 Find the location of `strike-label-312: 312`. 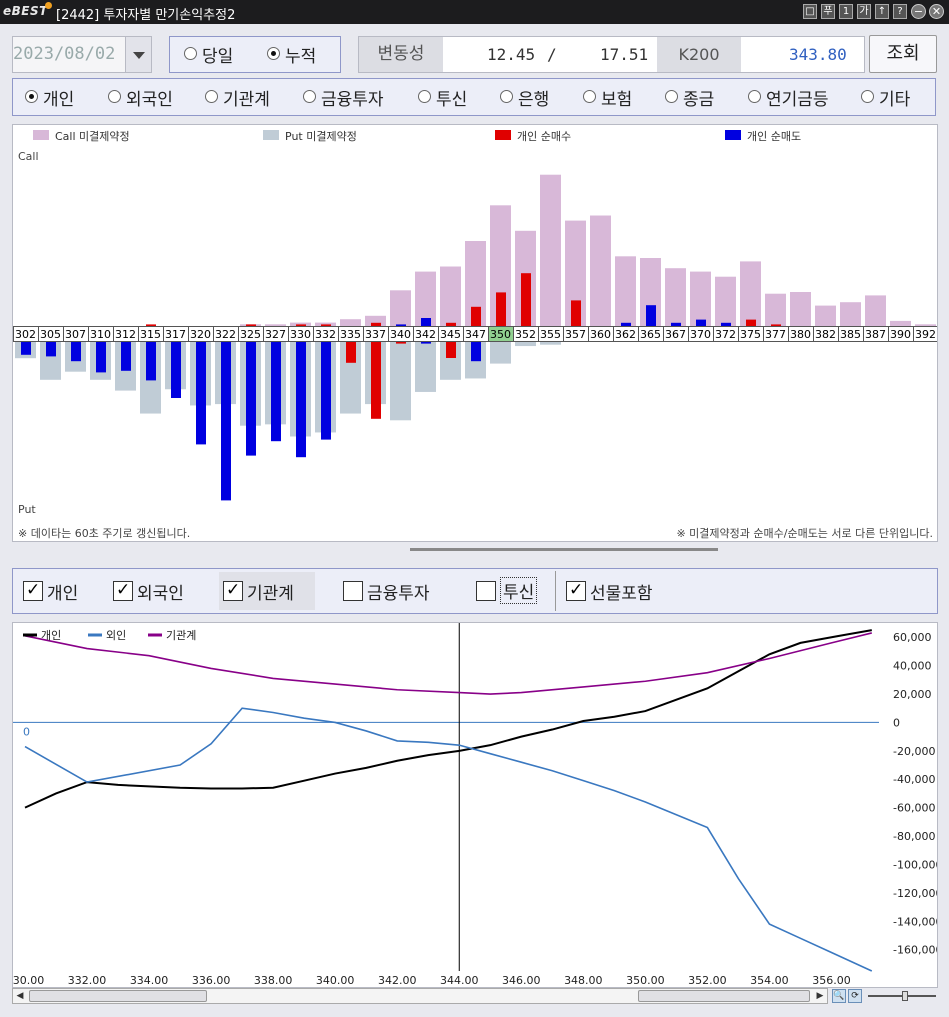

strike-label-312: 312 is located at coordinates (125, 334).